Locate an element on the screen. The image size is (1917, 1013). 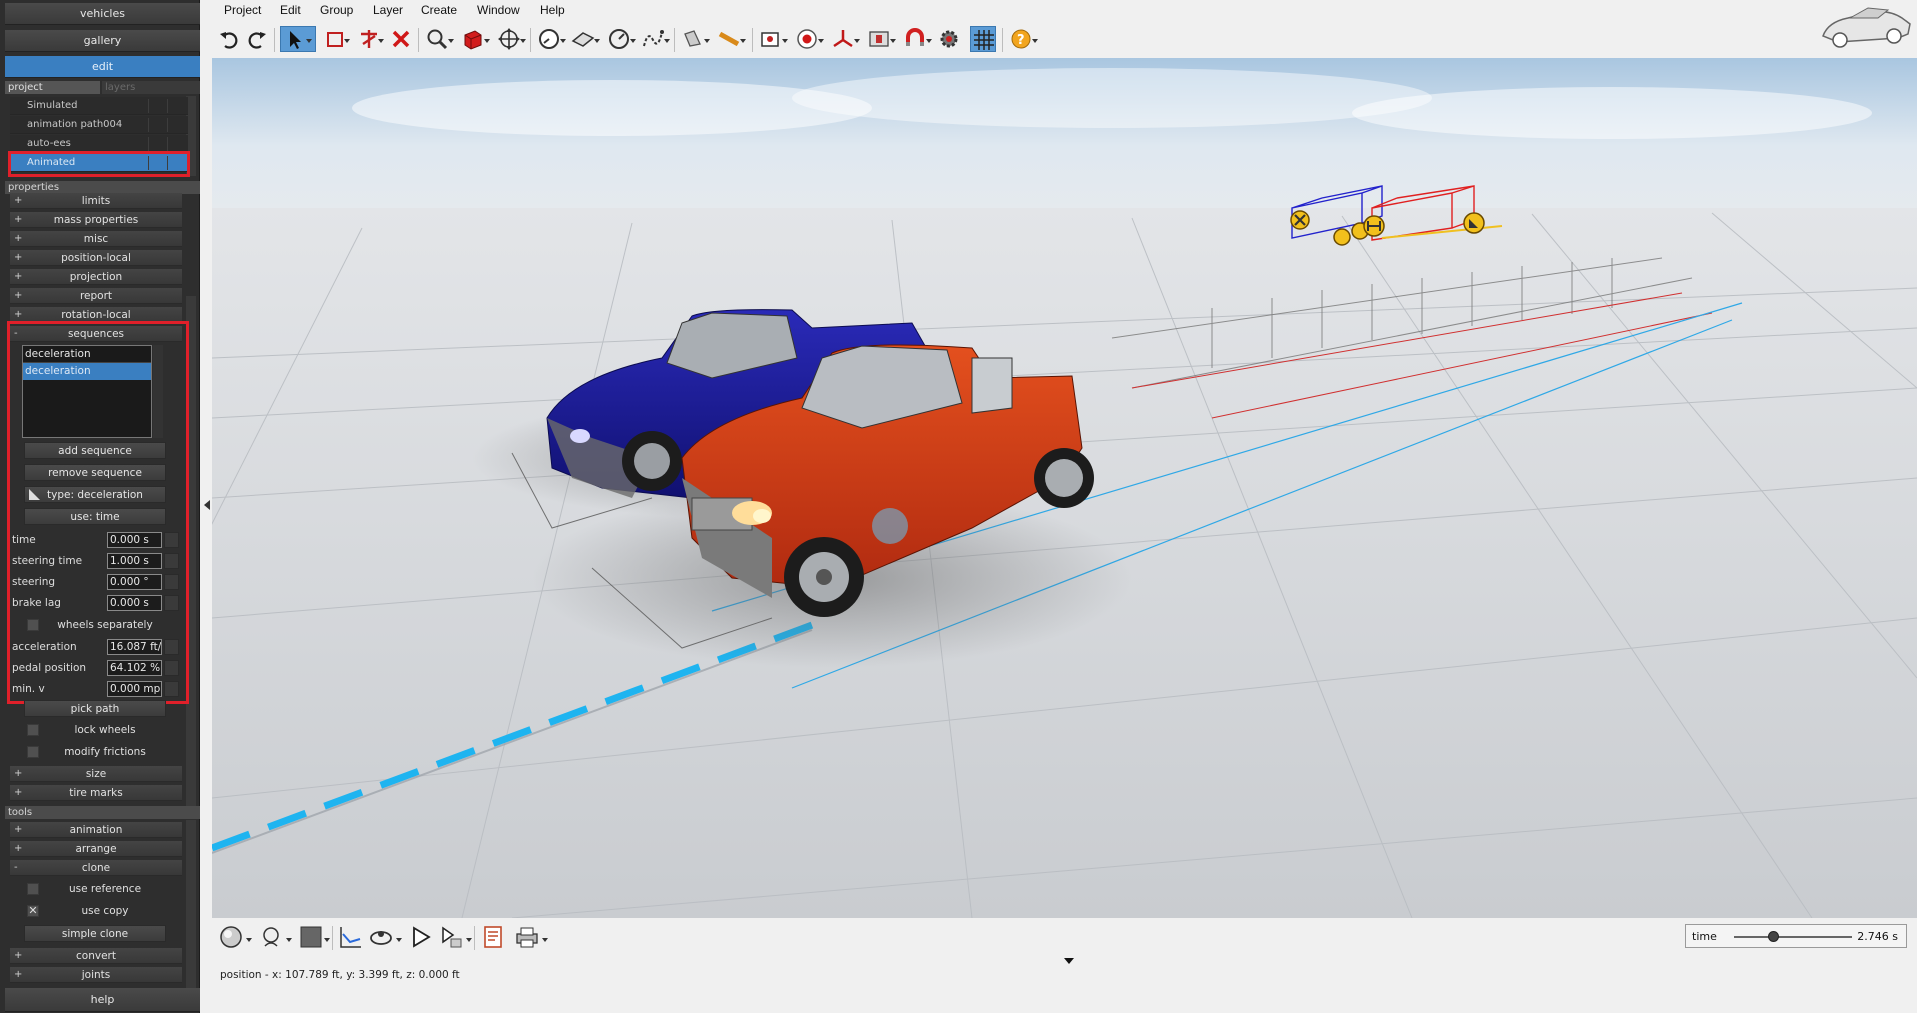
graph-icon is located at coordinates (351, 937).